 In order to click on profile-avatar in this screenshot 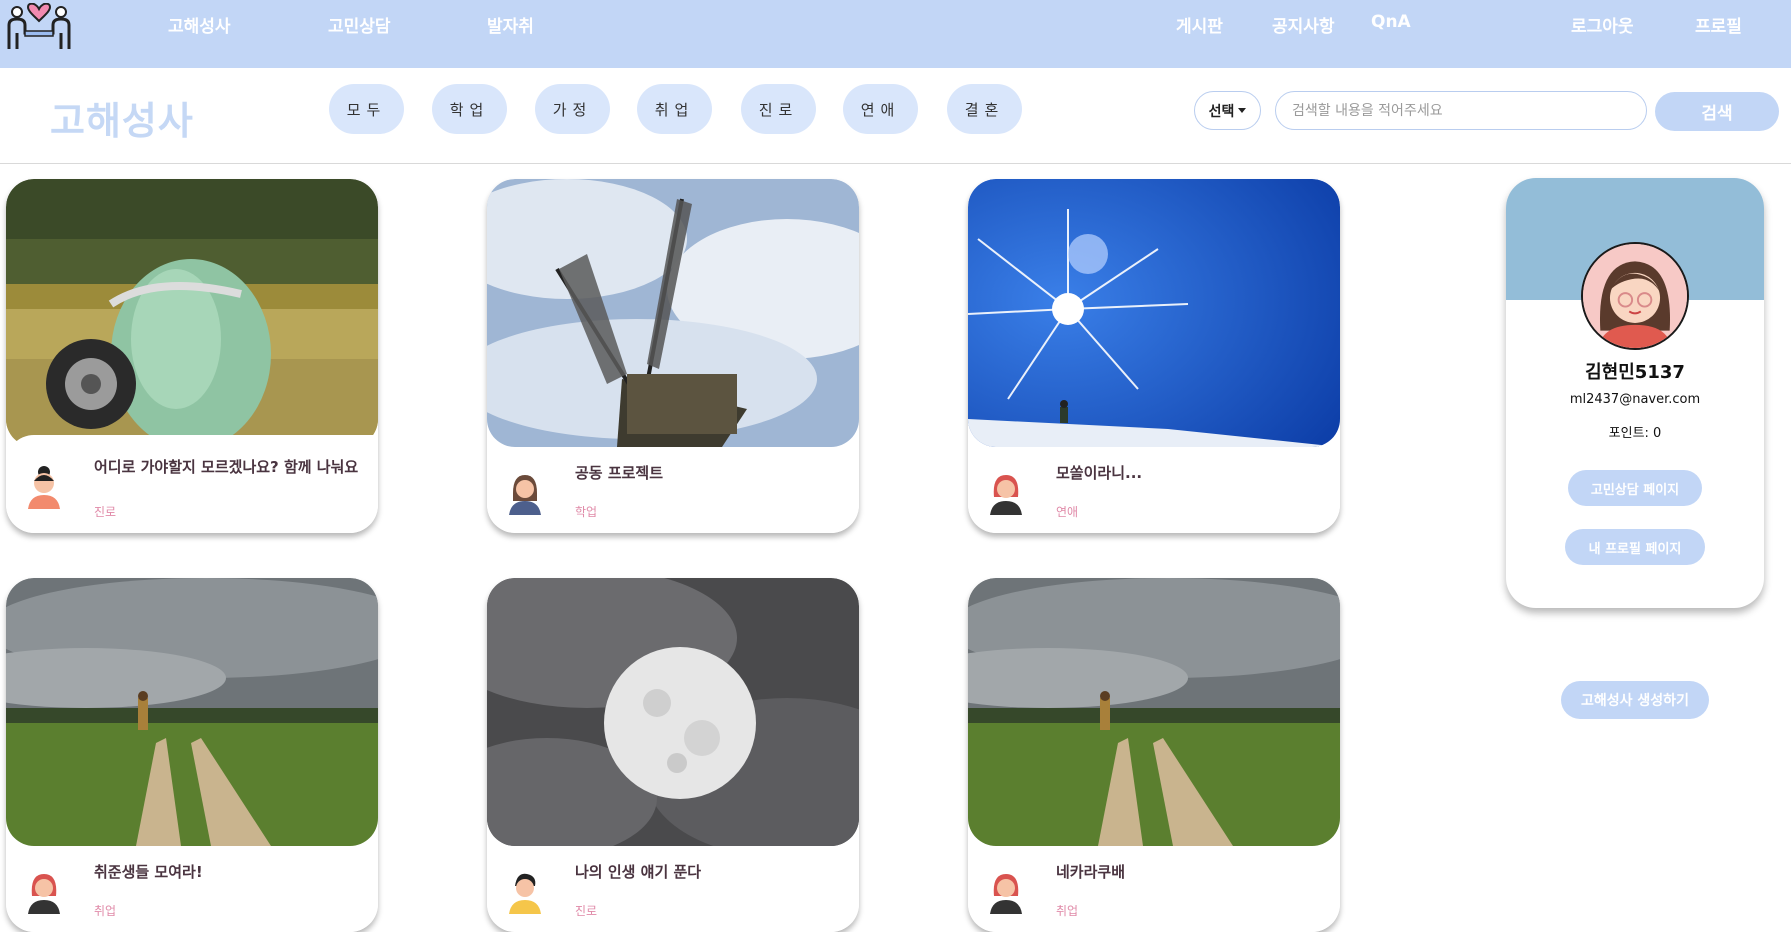, I will do `click(1635, 296)`.